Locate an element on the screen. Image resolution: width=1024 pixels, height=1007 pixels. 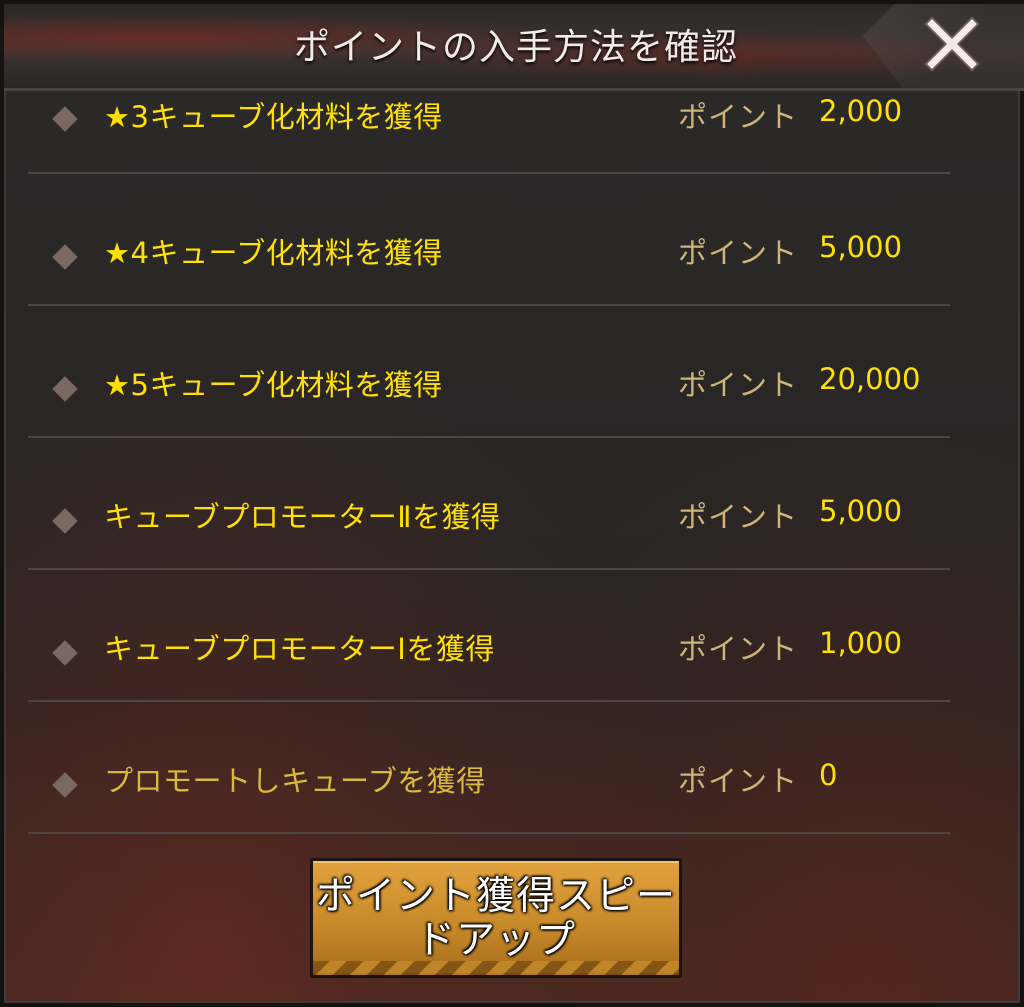
points-speedup-button: ポイント獲得スピードアップ is located at coordinates (496, 918).